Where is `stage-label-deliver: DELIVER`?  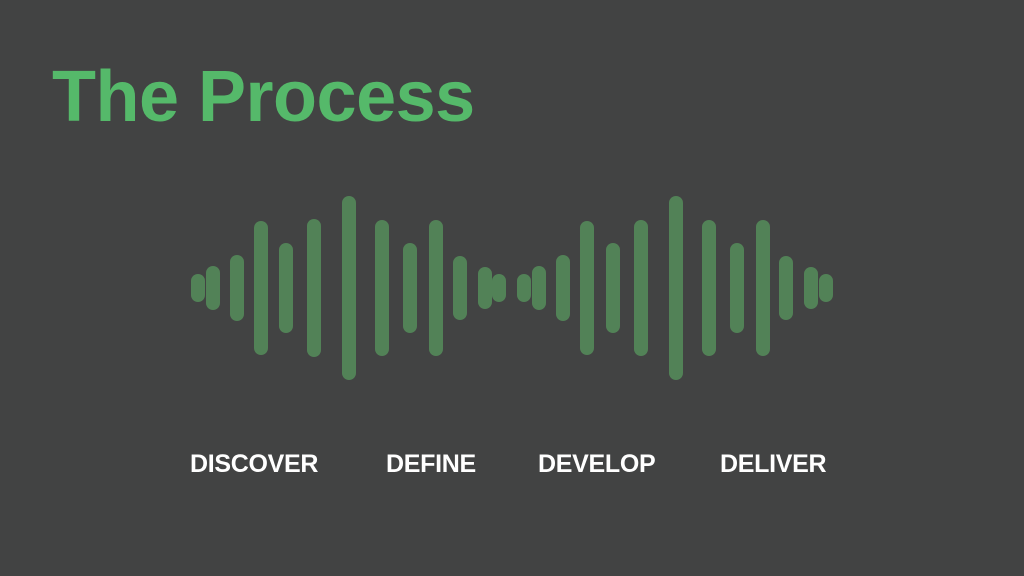 stage-label-deliver: DELIVER is located at coordinates (773, 464).